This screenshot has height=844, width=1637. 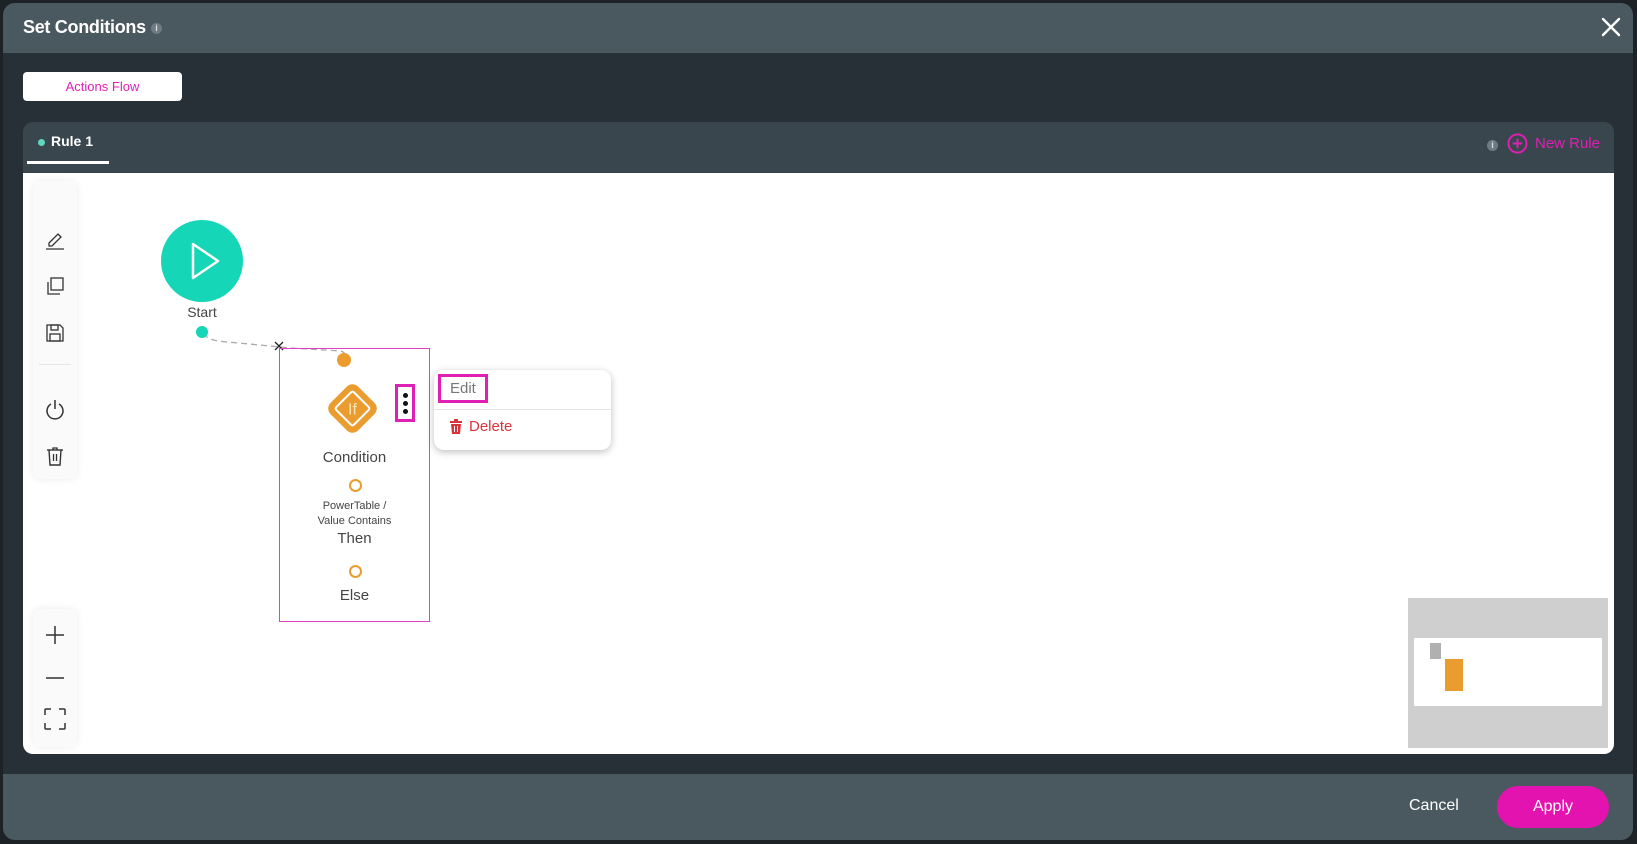 What do you see at coordinates (1435, 651) in the screenshot?
I see `minimap-start-node` at bounding box center [1435, 651].